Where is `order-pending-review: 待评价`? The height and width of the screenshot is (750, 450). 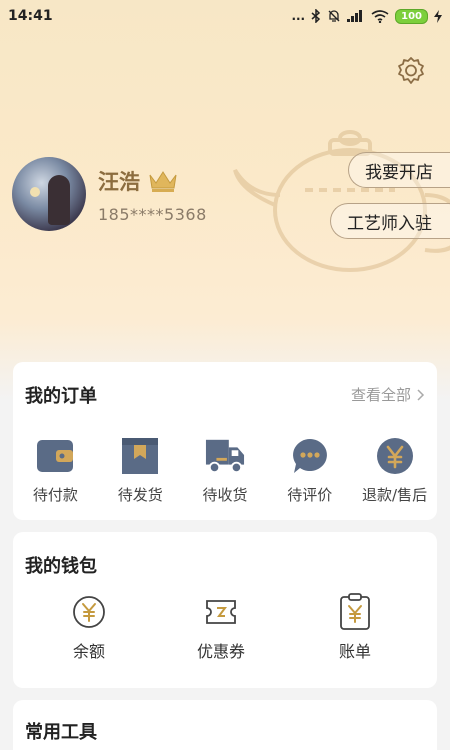
order-pending-review: 待评价 is located at coordinates (309, 470).